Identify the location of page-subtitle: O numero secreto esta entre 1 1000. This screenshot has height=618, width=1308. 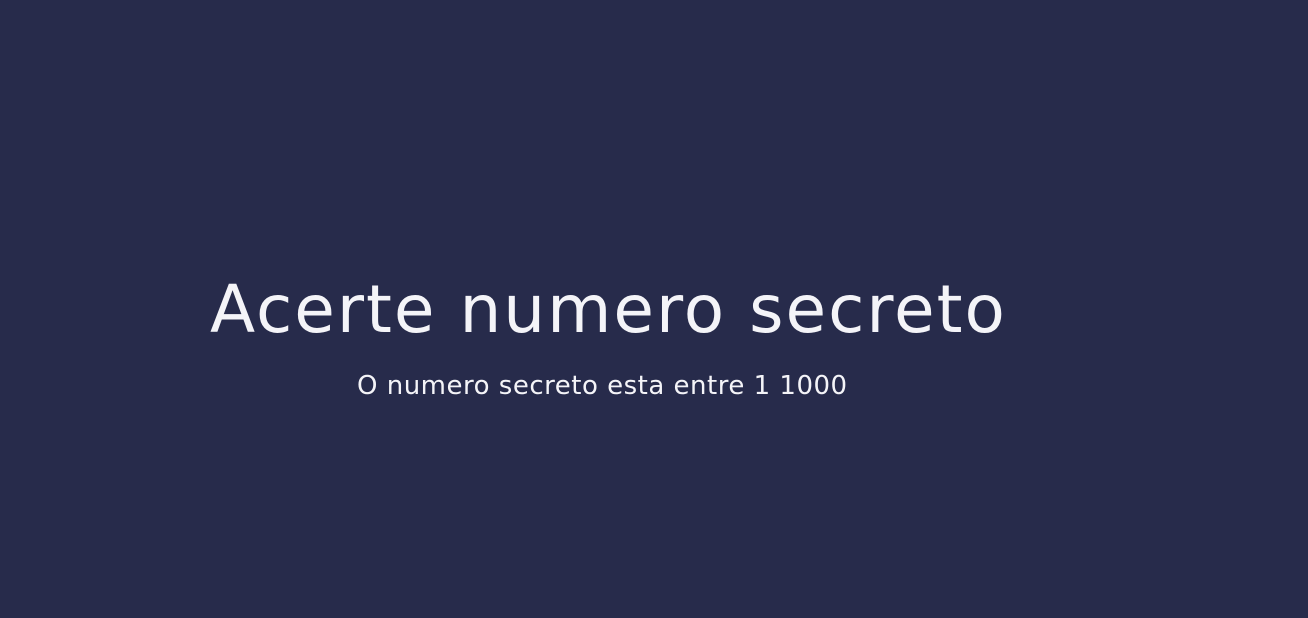
(602, 386).